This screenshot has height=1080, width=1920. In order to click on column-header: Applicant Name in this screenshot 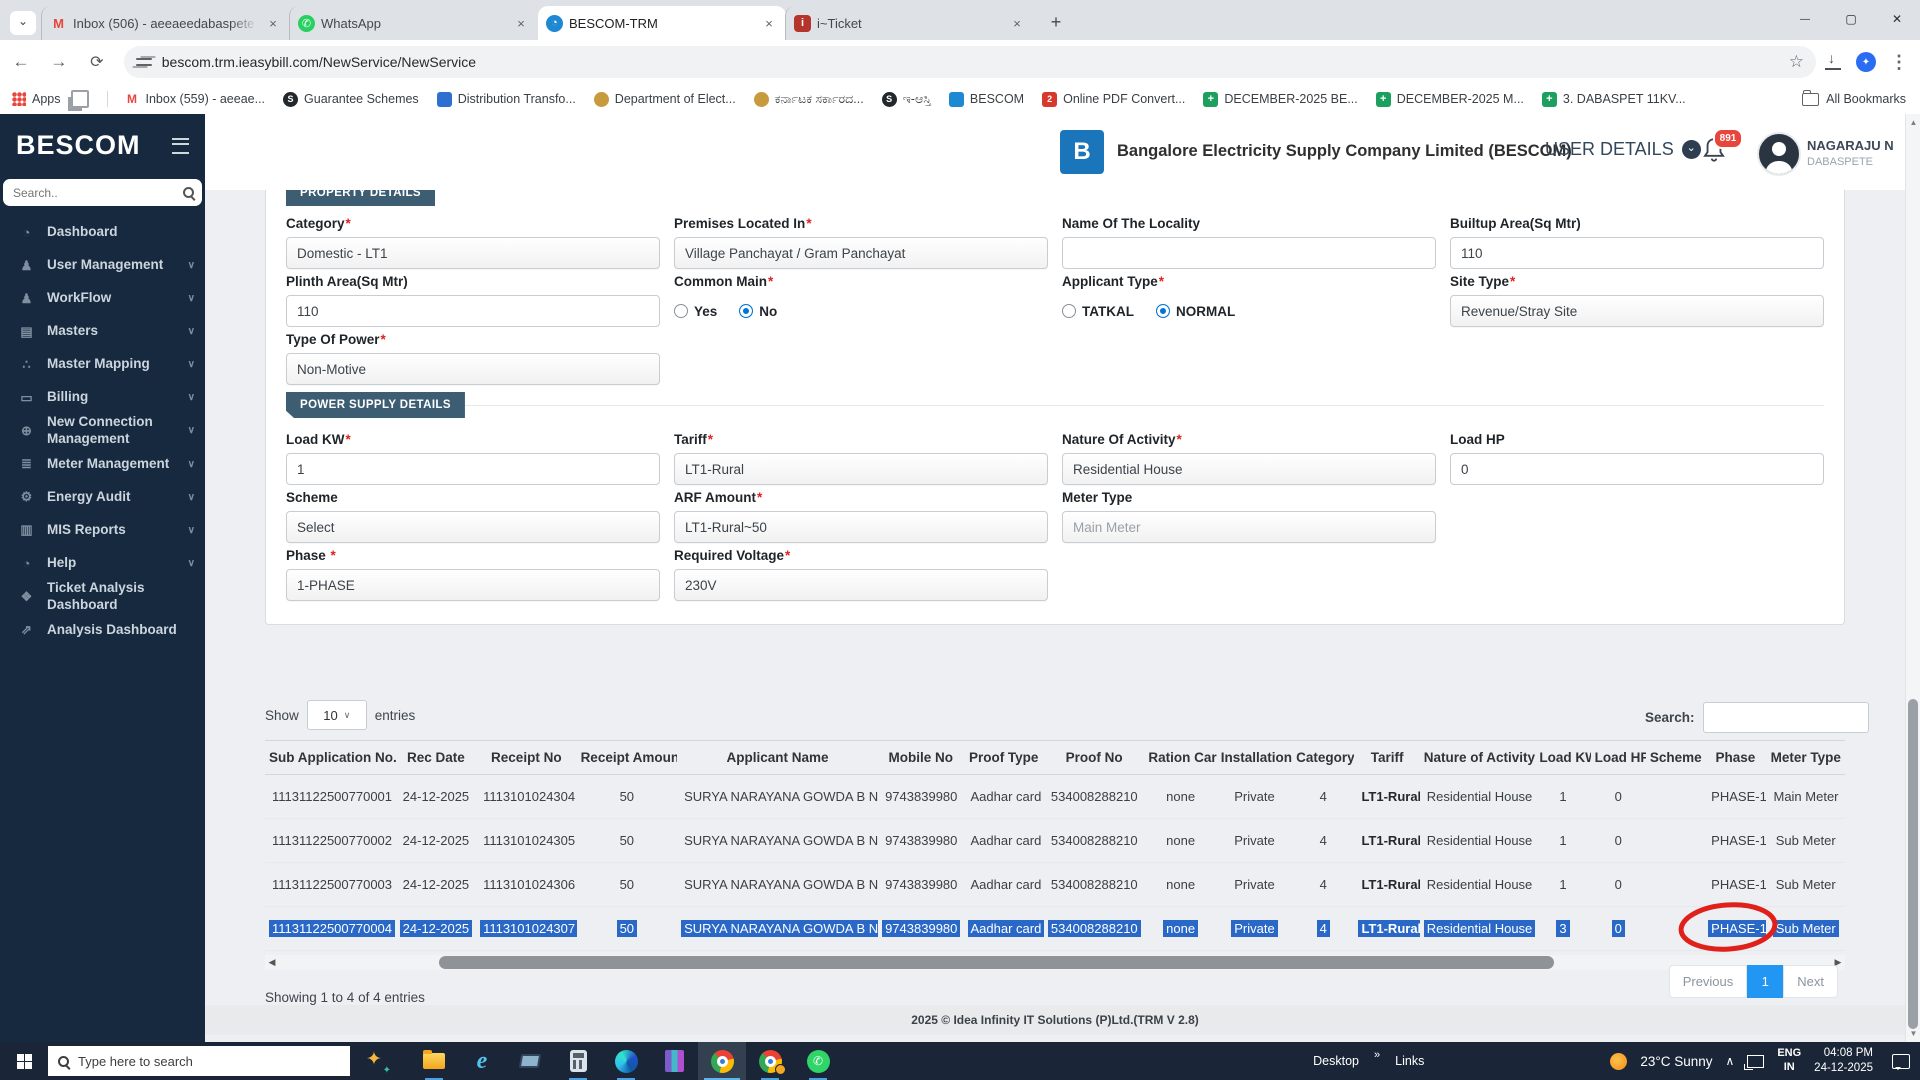, I will do `click(778, 757)`.